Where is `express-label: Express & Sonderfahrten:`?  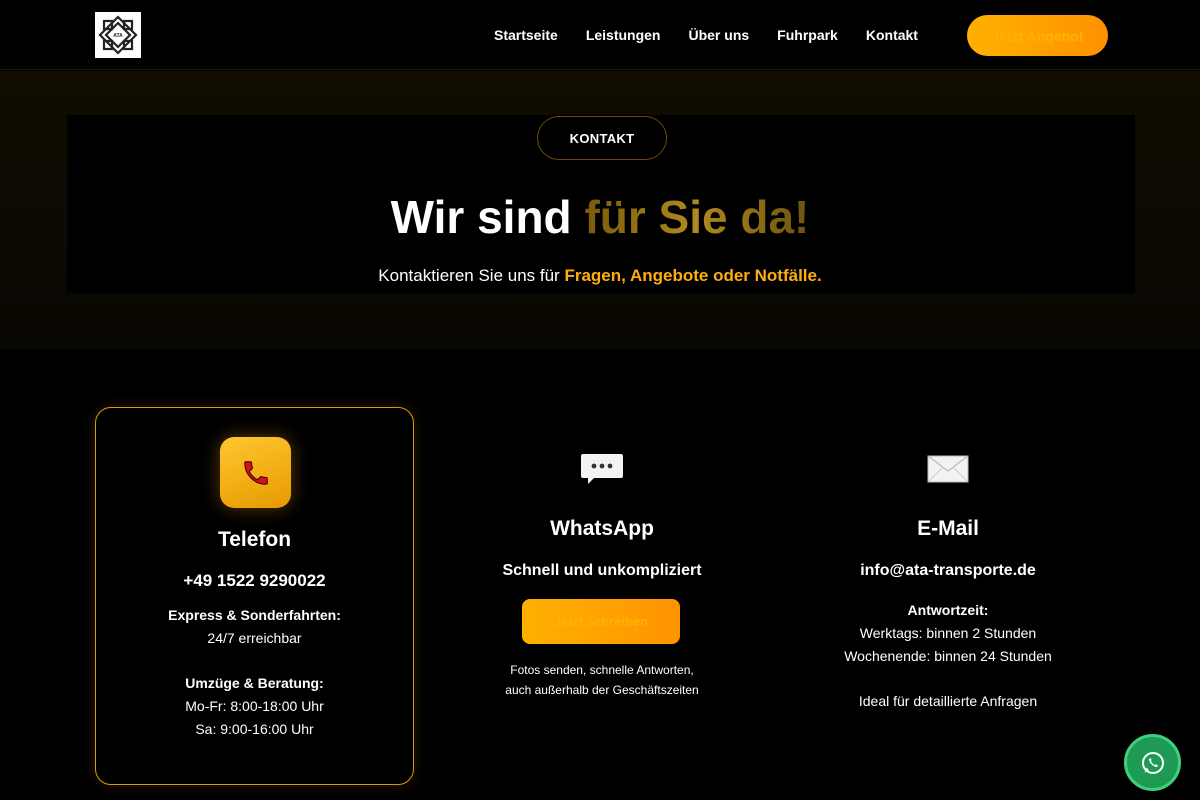 express-label: Express & Sonderfahrten: is located at coordinates (254, 615).